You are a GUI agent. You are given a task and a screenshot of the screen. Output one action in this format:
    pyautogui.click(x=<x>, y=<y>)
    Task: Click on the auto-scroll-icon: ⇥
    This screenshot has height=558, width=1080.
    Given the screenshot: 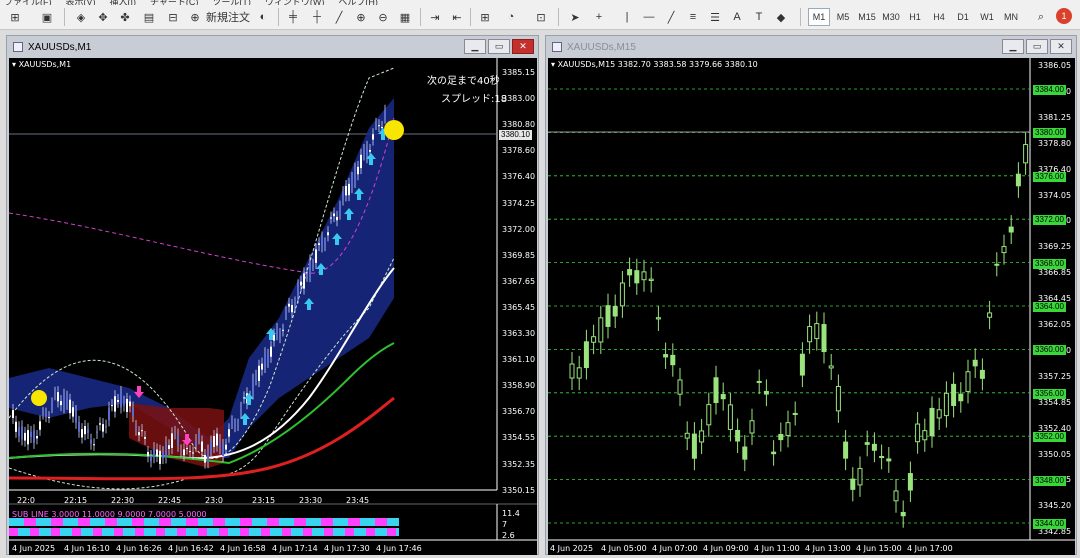 What is the action you would take?
    pyautogui.click(x=435, y=17)
    